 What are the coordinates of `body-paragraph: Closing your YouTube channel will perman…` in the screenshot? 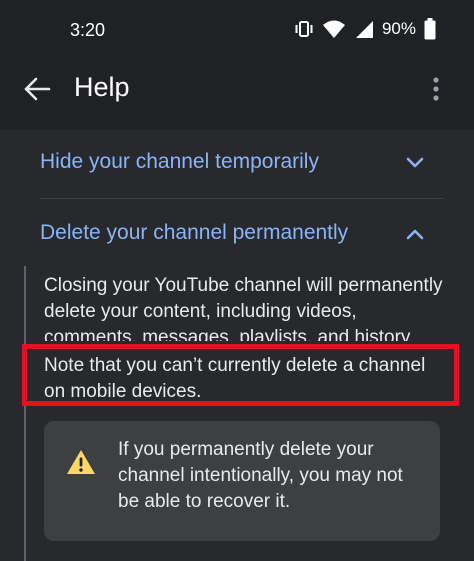 It's located at (243, 308).